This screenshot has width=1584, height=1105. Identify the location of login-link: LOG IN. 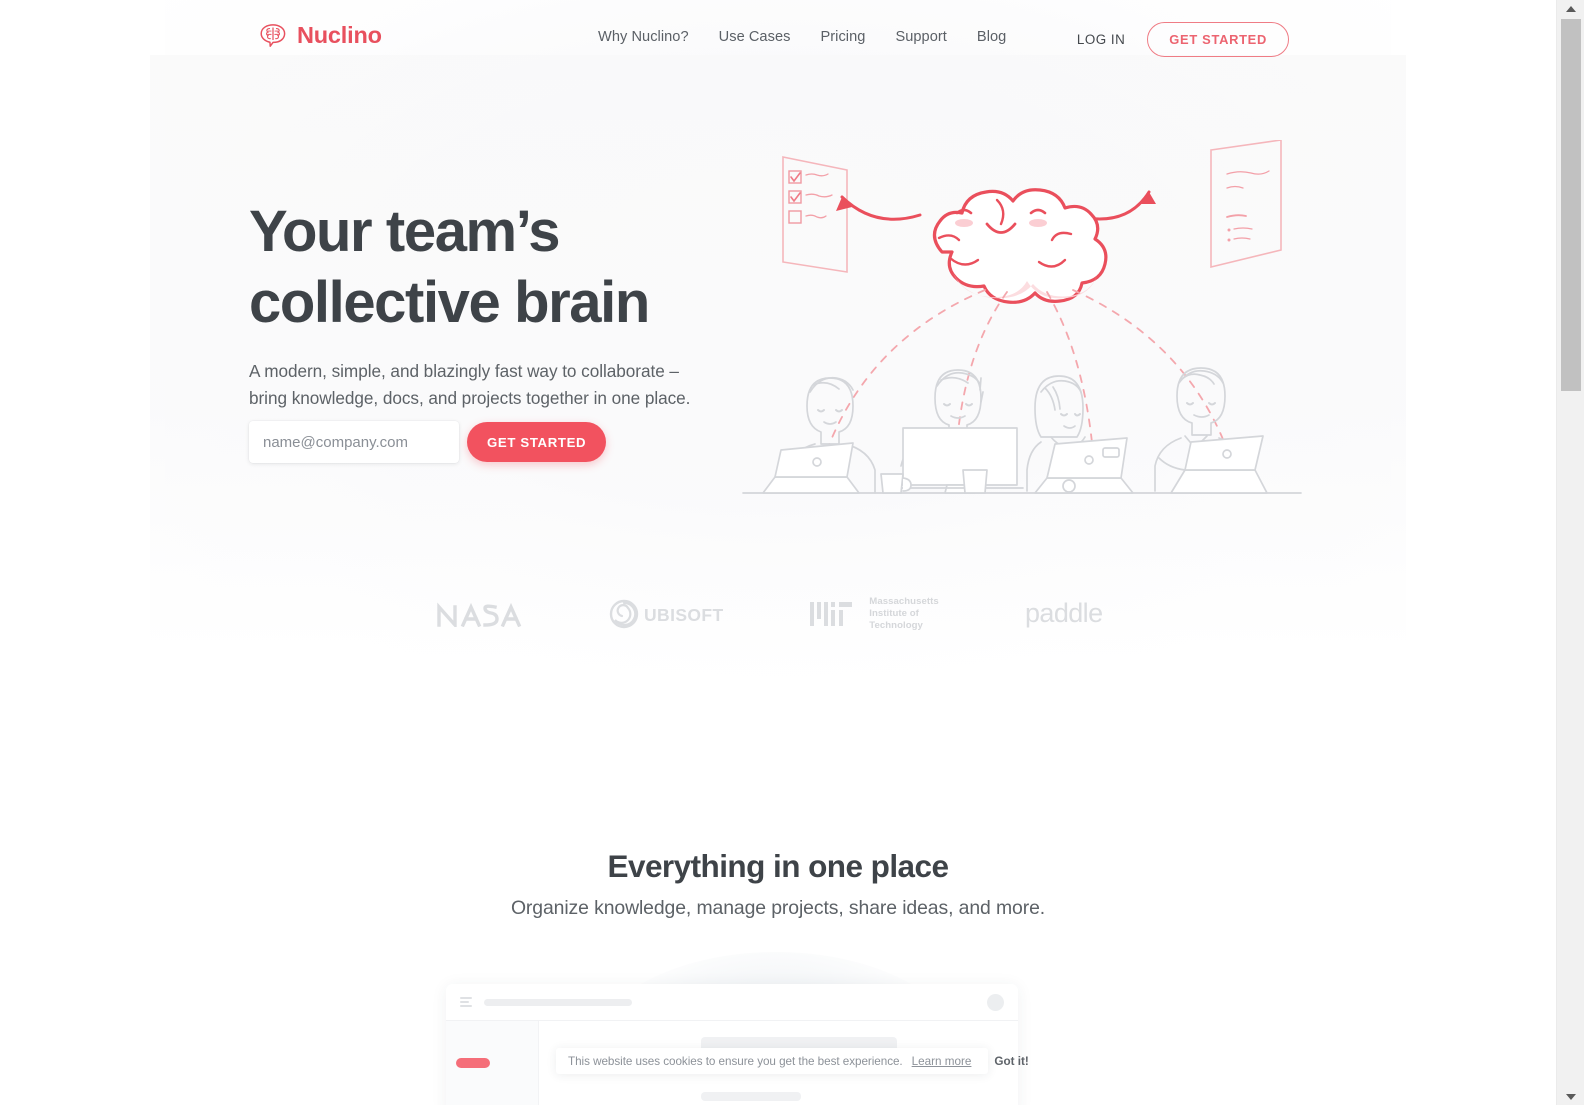
(1101, 39).